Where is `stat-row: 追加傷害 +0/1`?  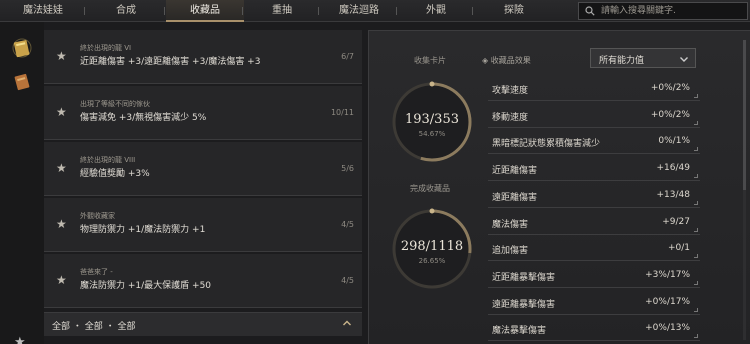
stat-row: 追加傷害 +0/1 is located at coordinates (594, 249).